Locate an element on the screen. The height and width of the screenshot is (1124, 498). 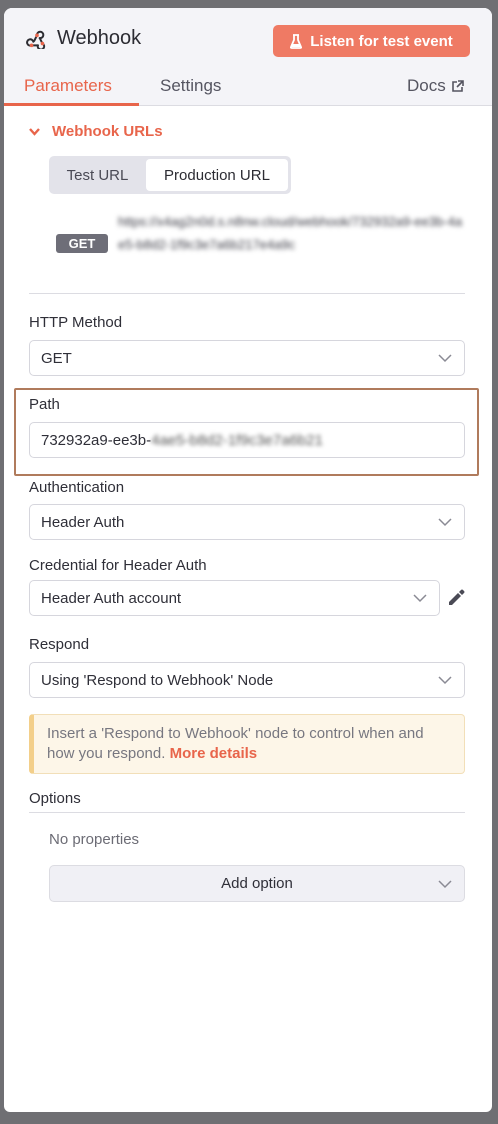
tab-parameters: Parameters is located at coordinates (68, 86).